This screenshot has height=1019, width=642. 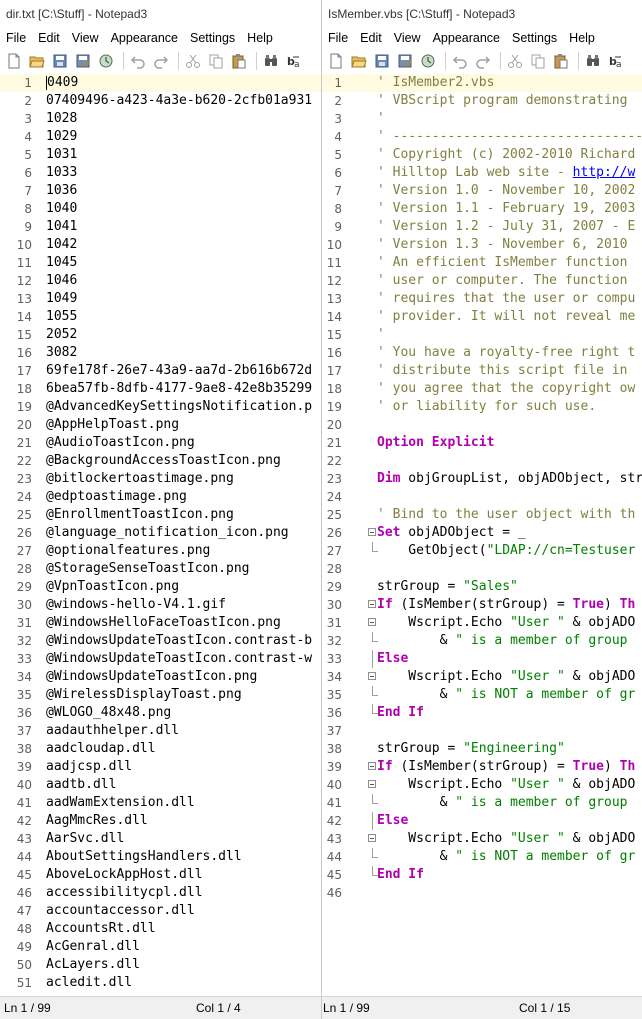 What do you see at coordinates (160, 479) in the screenshot?
I see `text-line: 23 @bitlockertoastimage.png` at bounding box center [160, 479].